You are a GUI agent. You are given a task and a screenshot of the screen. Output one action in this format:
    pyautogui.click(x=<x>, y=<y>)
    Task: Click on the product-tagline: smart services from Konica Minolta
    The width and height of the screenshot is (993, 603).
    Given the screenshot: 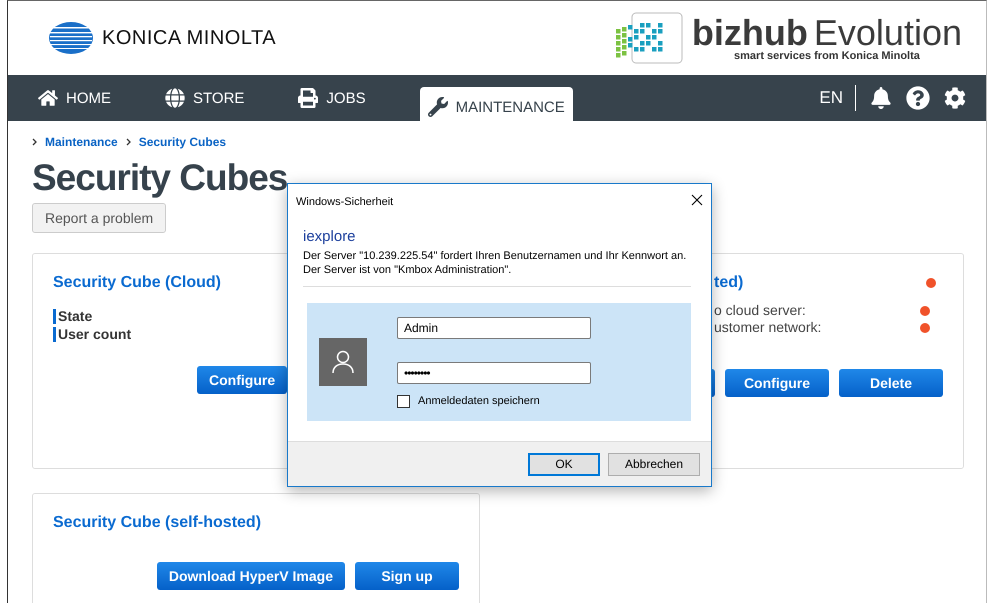 What is the action you would take?
    pyautogui.click(x=827, y=56)
    